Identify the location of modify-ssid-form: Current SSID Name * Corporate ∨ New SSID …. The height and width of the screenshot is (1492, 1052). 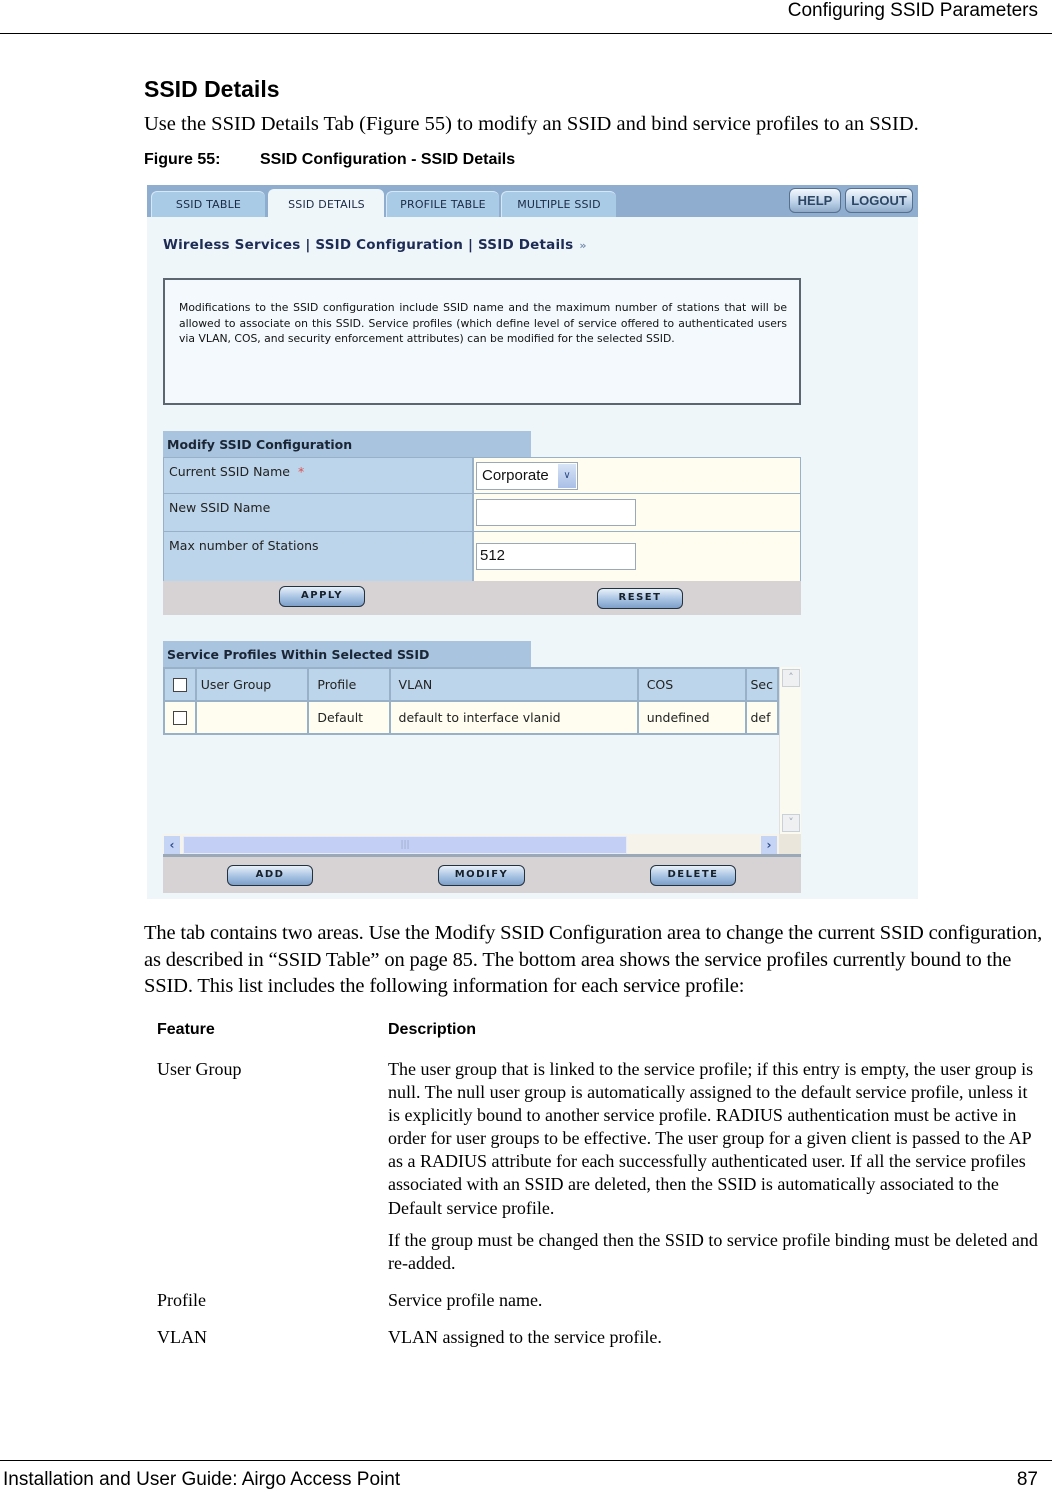
(482, 519).